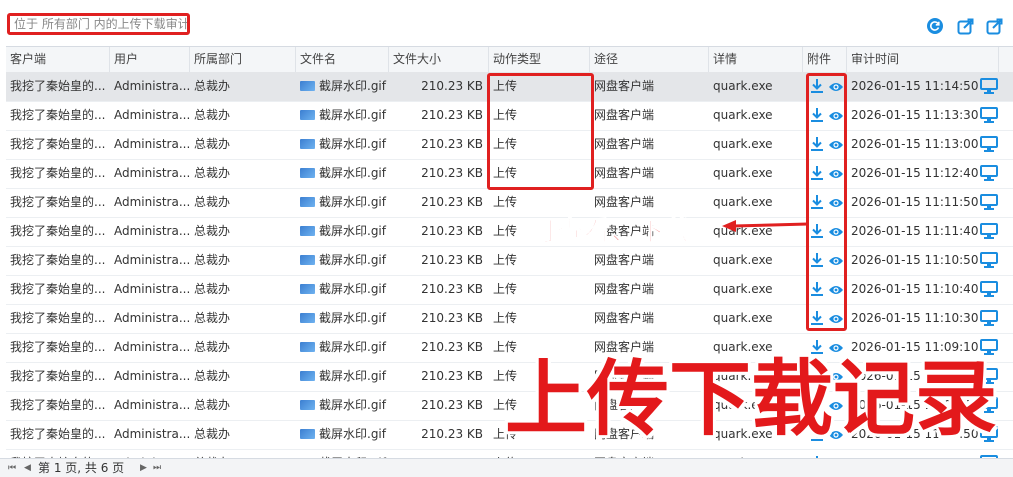  Describe the element at coordinates (27, 468) in the screenshot. I see `prev-page-icon: ◀` at that location.